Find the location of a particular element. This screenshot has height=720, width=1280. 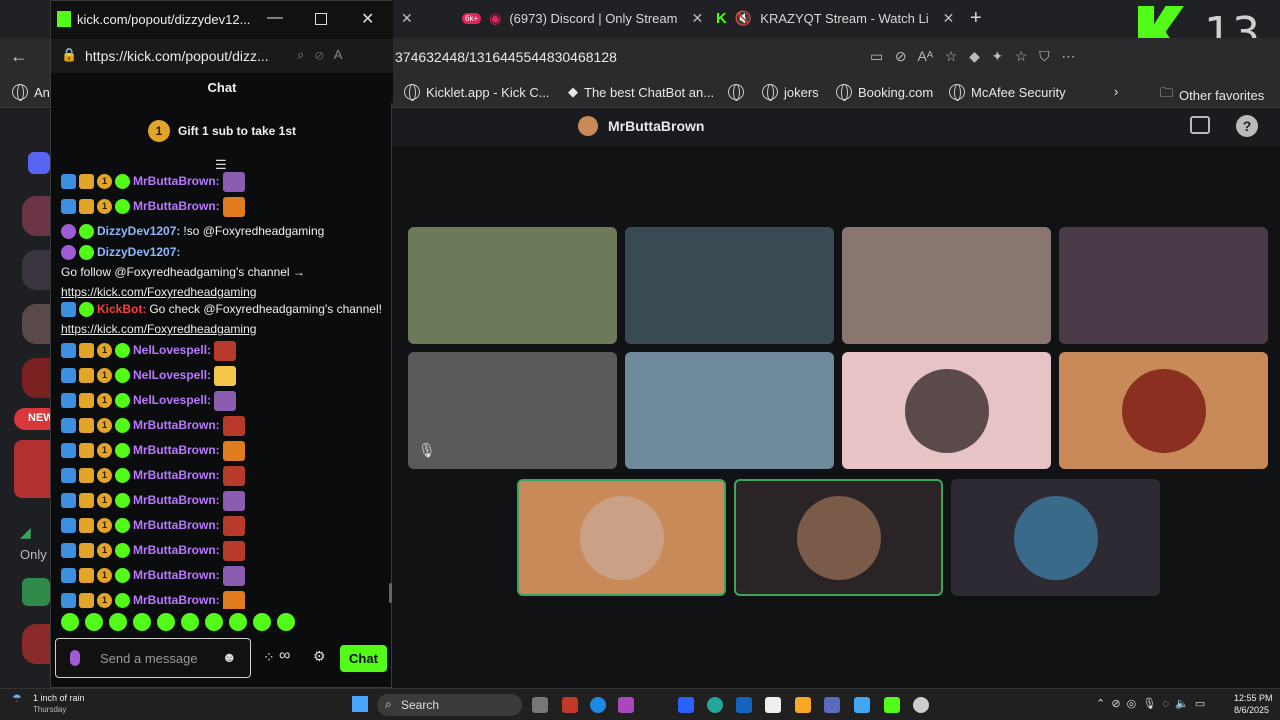

chat-input-placeholder: Send a message is located at coordinates (149, 658).